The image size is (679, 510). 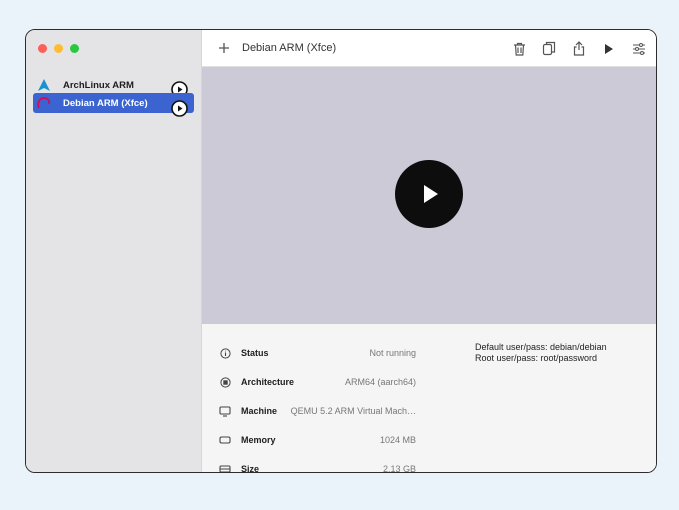 What do you see at coordinates (225, 353) in the screenshot?
I see `info-icon` at bounding box center [225, 353].